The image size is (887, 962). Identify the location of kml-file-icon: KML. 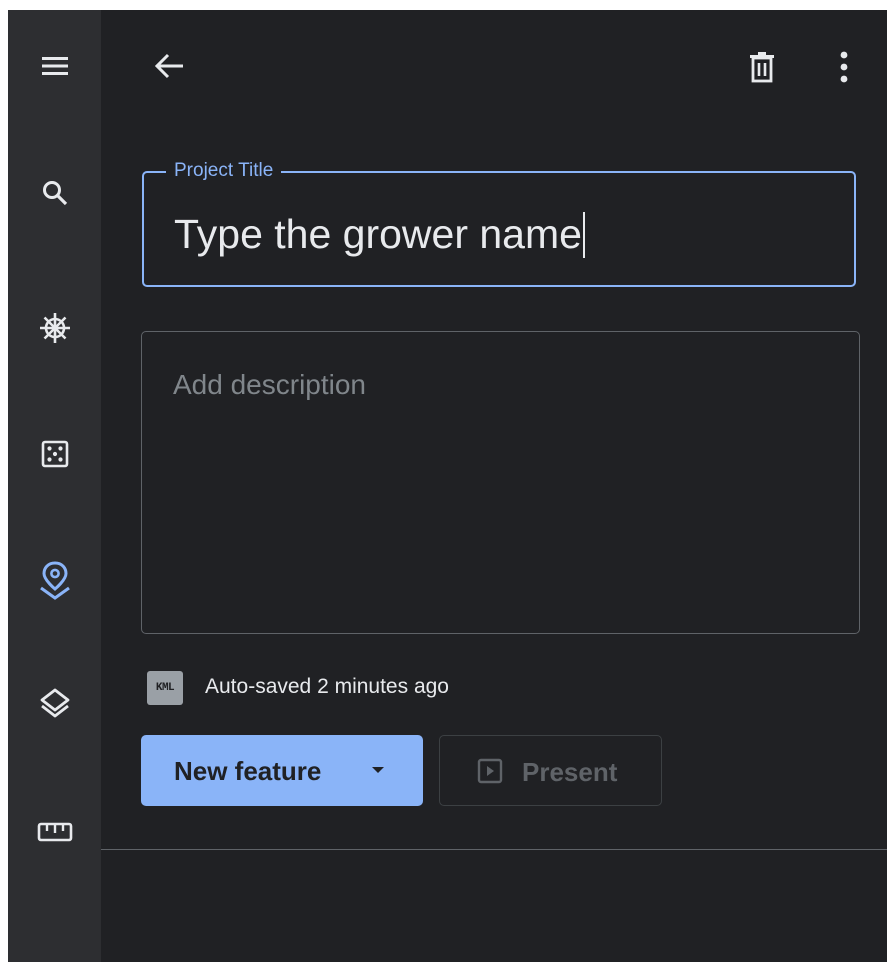
(165, 688).